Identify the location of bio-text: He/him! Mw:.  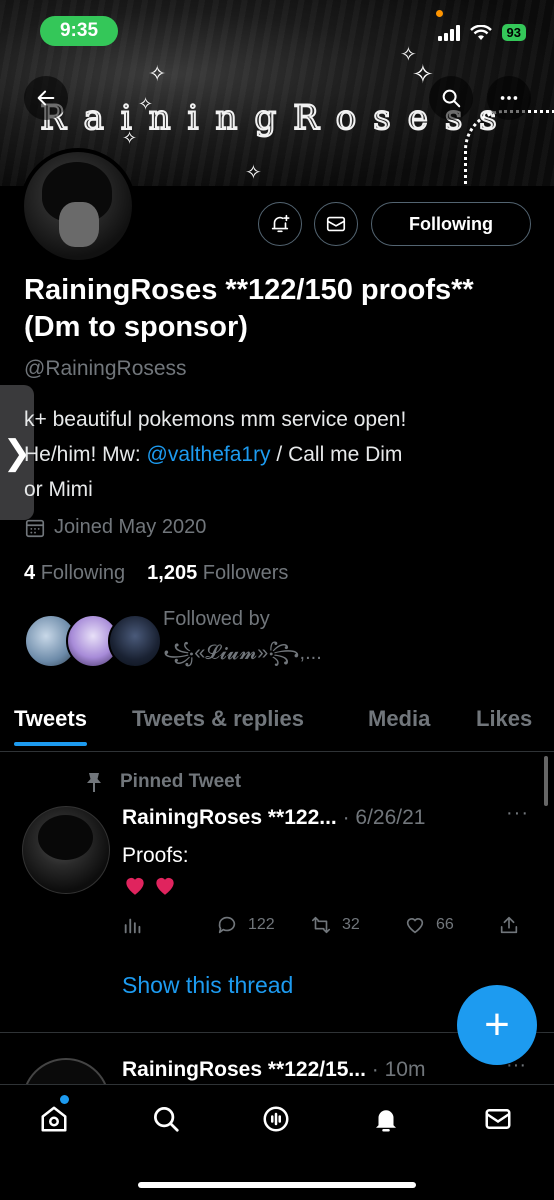
(85, 454).